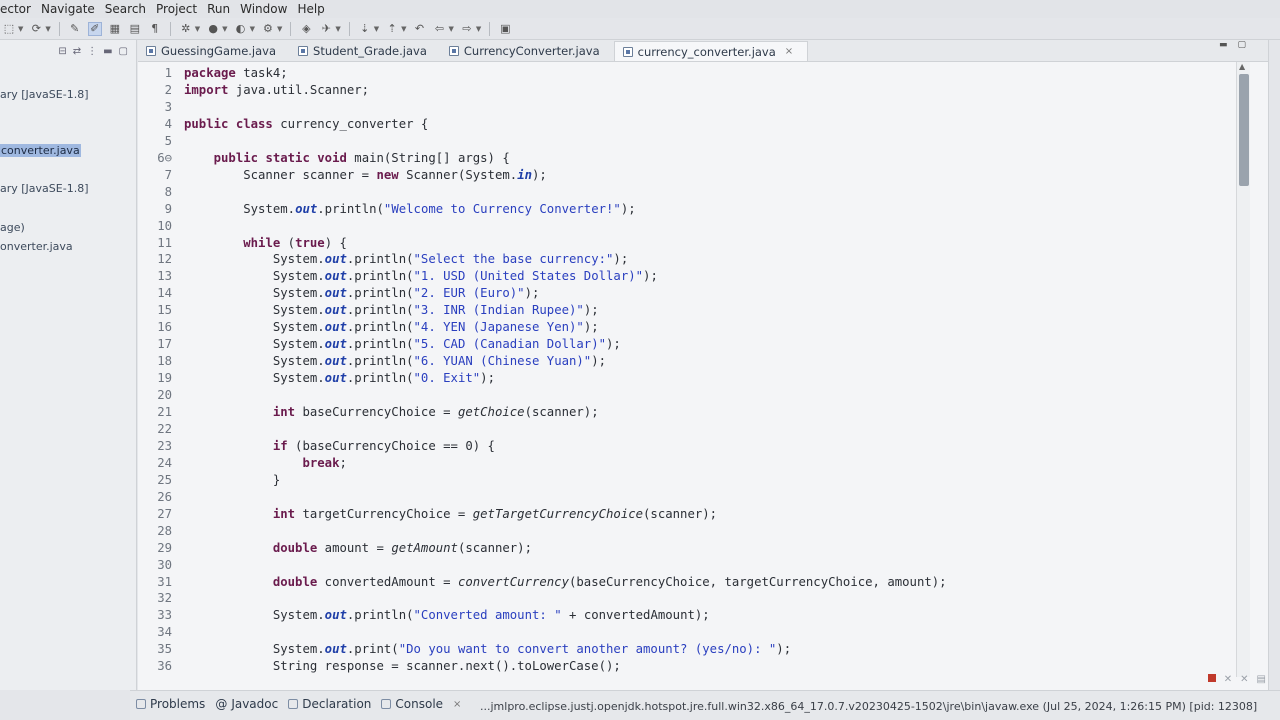 This screenshot has width=1280, height=720. I want to click on remove-launch-icon: ✕, so click(1228, 679).